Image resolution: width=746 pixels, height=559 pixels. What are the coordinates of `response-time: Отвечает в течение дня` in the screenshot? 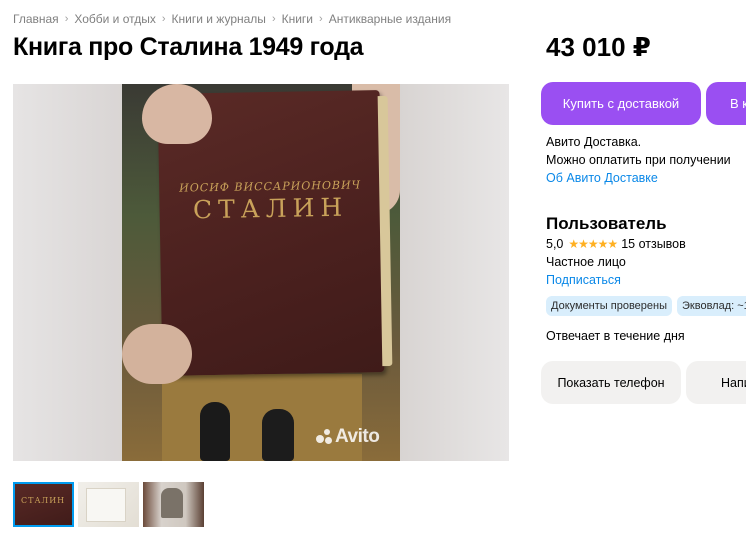 It's located at (615, 336).